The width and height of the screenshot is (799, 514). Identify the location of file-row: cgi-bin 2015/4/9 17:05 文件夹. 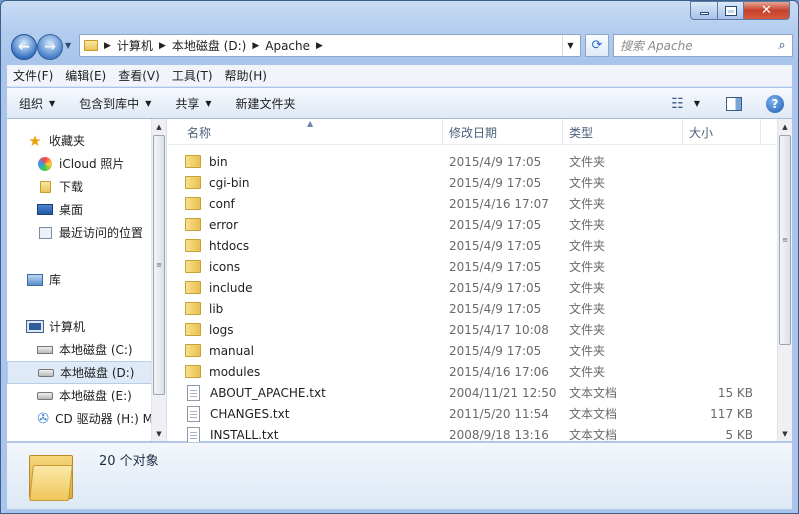
(472, 182).